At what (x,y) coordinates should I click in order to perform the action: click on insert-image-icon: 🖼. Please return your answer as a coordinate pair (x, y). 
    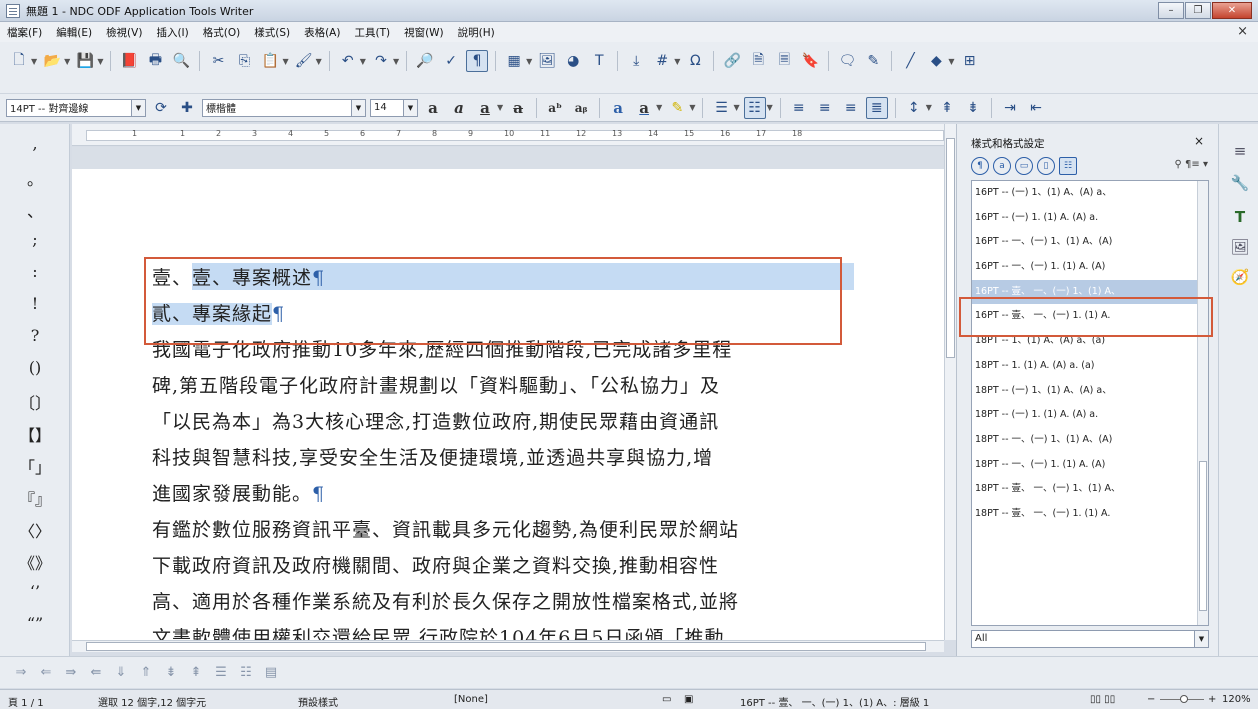
    Looking at the image, I should click on (547, 61).